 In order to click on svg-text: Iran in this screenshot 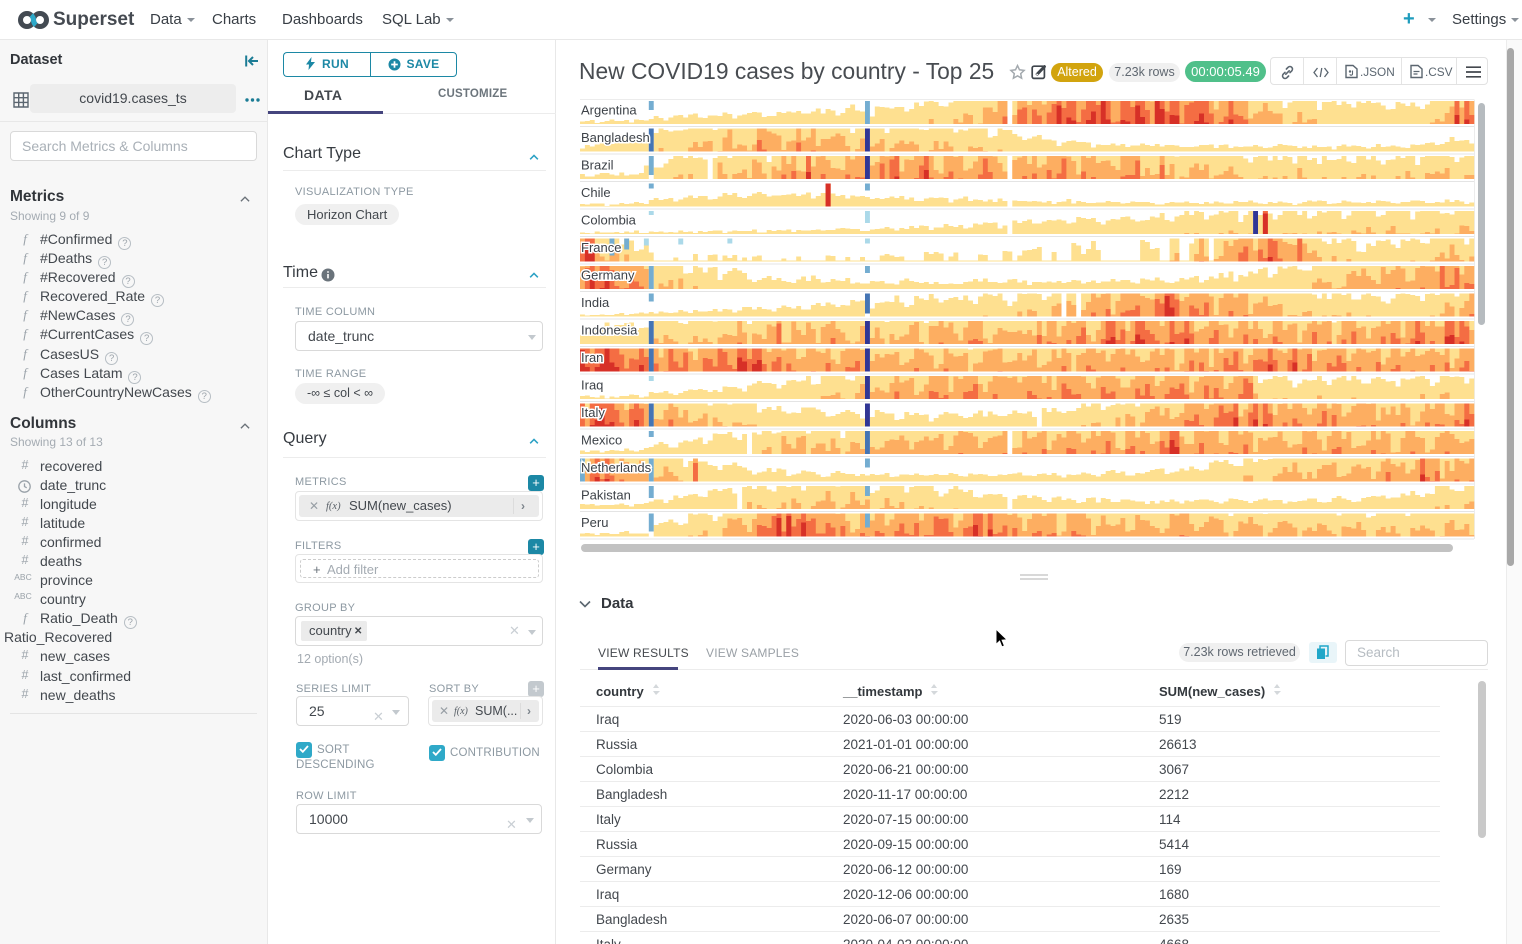, I will do `click(592, 357)`.